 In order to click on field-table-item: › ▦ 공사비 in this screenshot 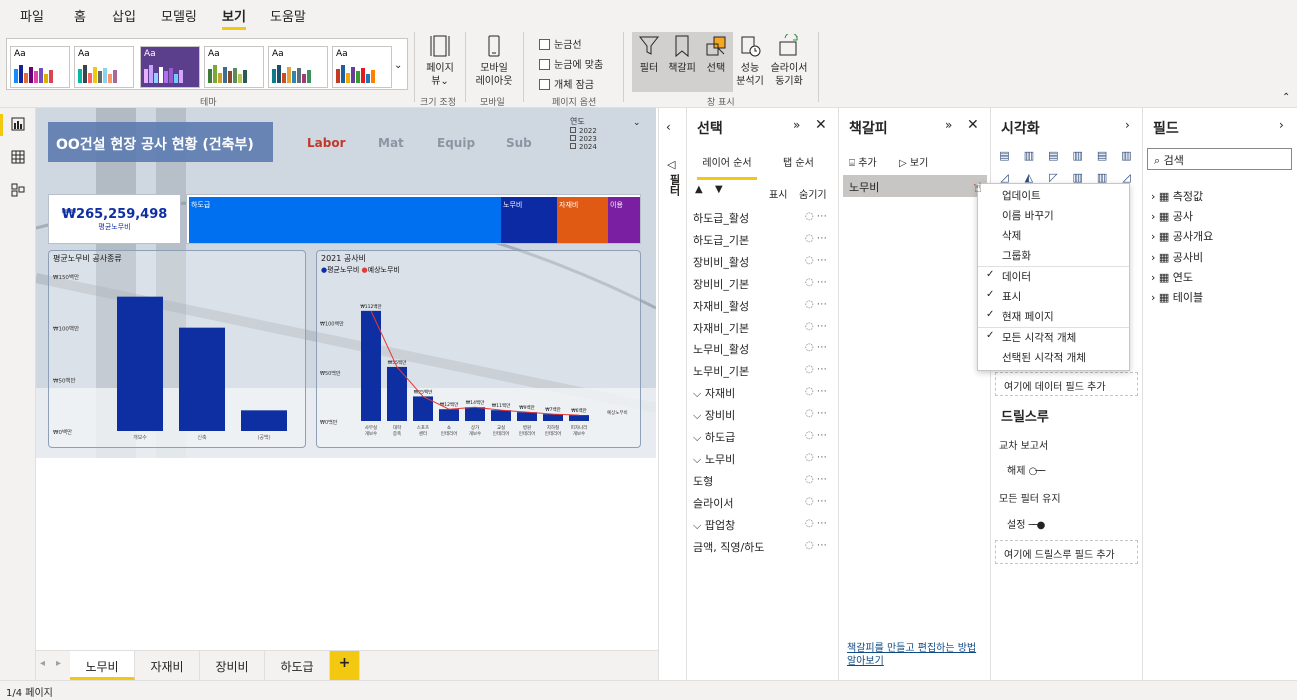, I will do `click(1177, 257)`.